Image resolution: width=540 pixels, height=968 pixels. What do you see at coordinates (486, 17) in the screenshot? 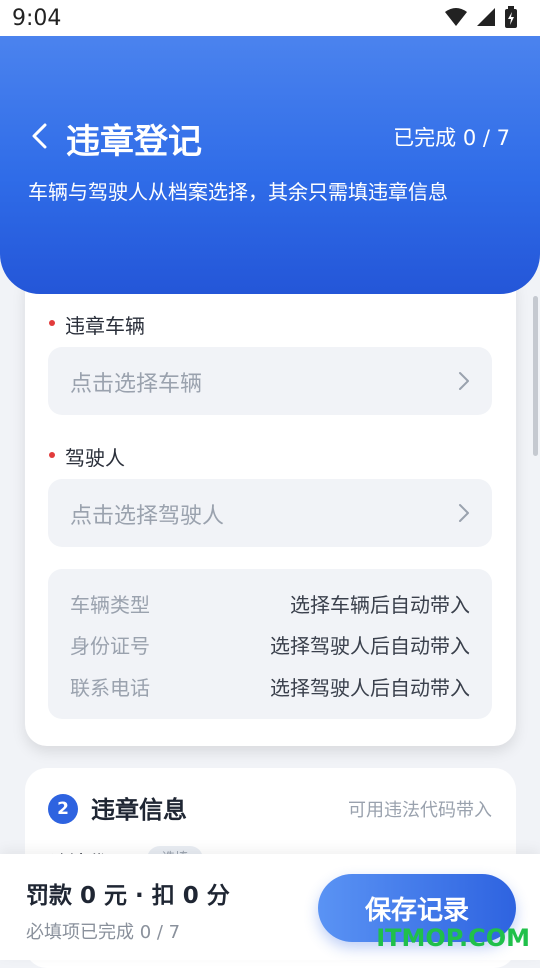
I see `signal-icon` at bounding box center [486, 17].